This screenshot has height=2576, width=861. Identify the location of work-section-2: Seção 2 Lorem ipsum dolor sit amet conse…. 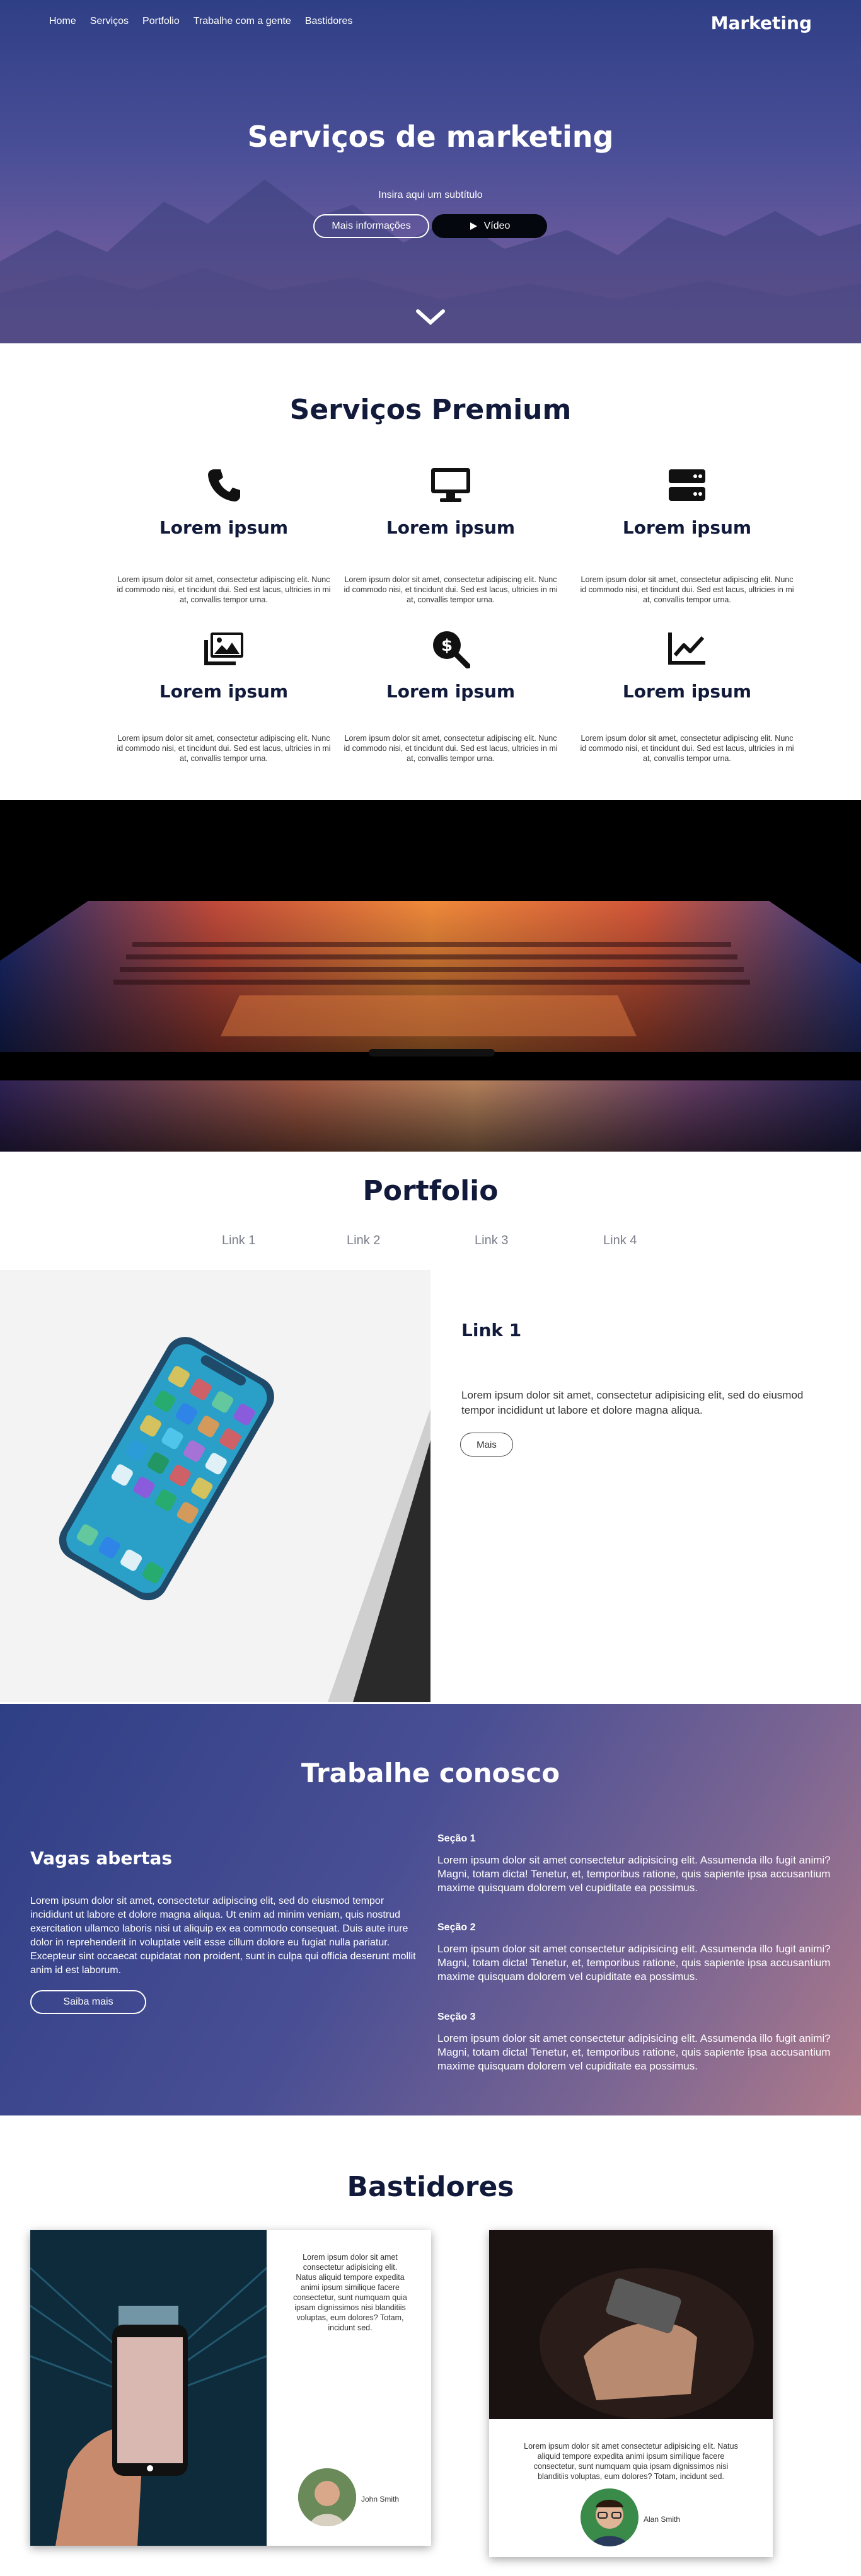
(636, 1953).